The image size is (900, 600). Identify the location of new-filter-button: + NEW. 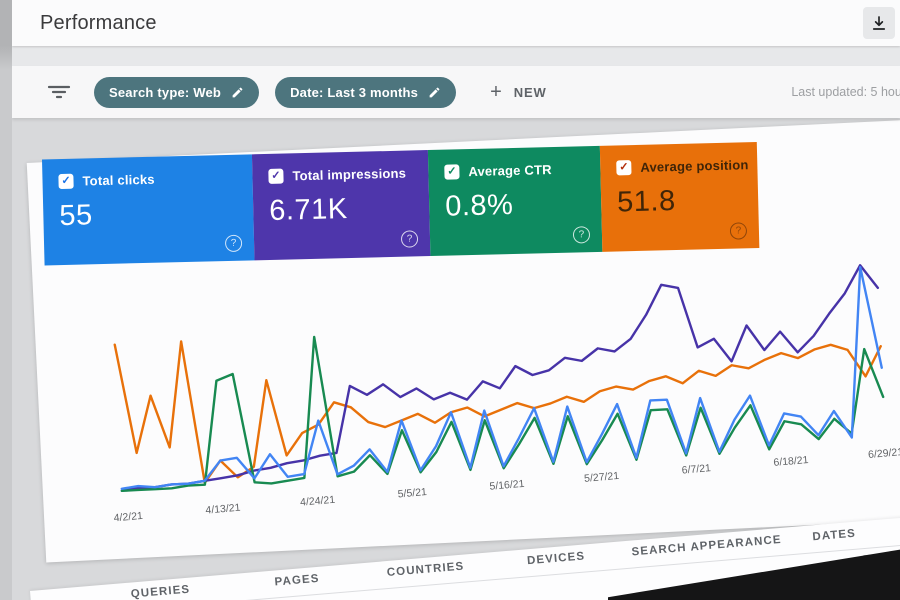
(518, 92).